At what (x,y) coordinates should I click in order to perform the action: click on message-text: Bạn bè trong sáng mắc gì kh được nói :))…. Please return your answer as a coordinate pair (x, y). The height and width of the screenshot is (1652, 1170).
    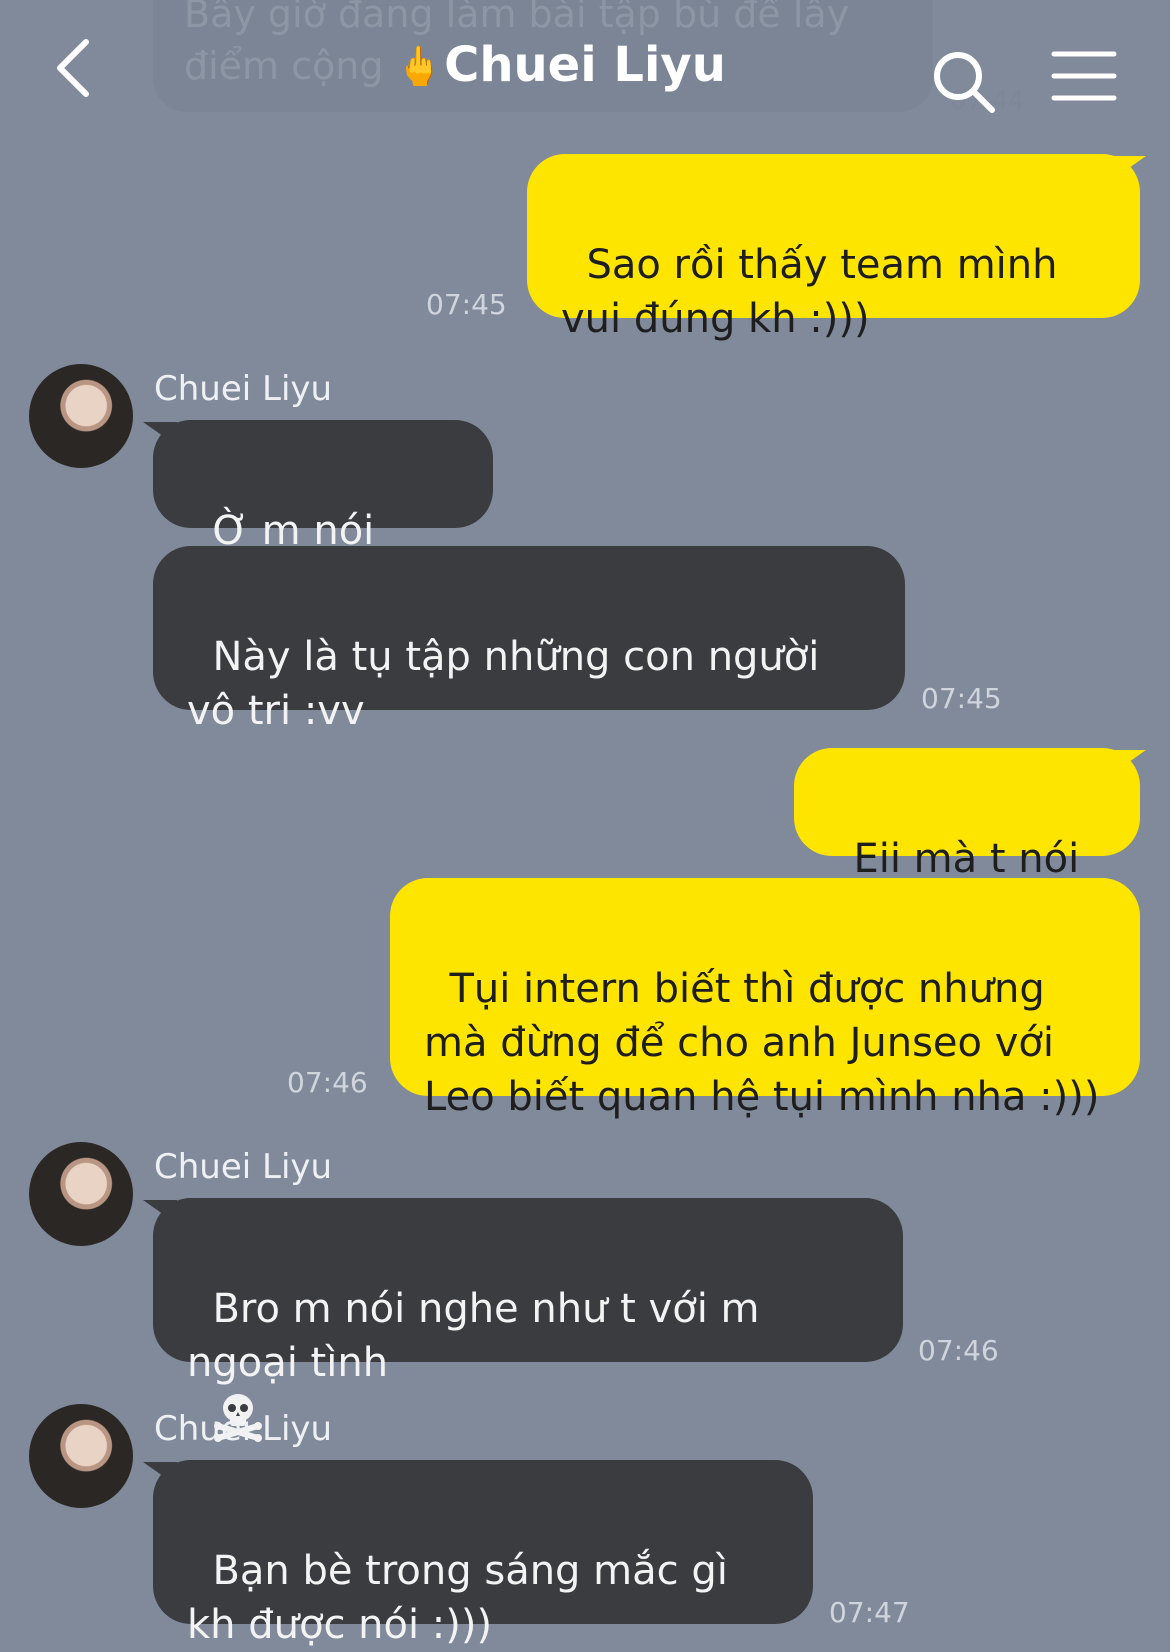
    Looking at the image, I should click on (464, 1598).